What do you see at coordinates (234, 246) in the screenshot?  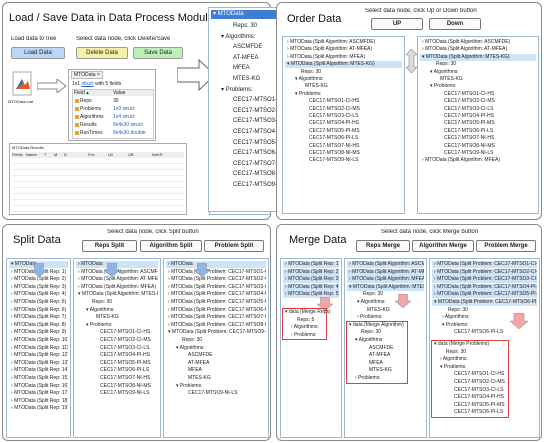 I see `problem-split-button: Problem Split` at bounding box center [234, 246].